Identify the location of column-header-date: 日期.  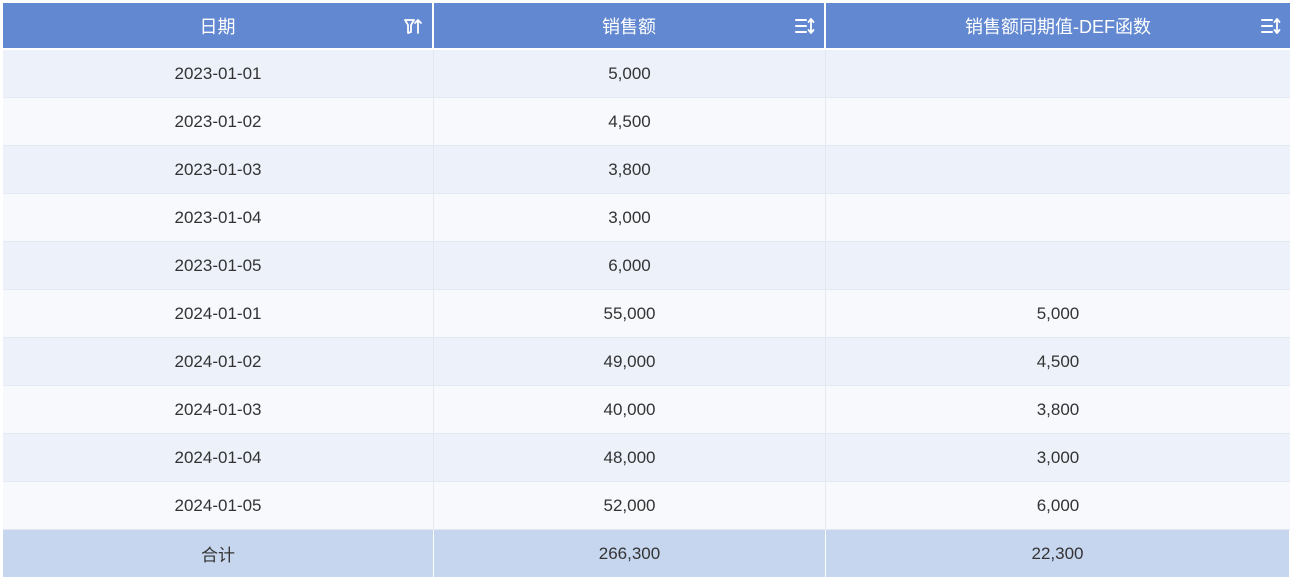
(218, 25).